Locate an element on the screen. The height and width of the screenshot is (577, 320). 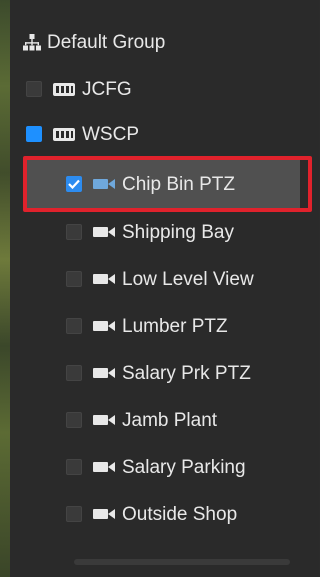
camera-label: Low Level View is located at coordinates (188, 279).